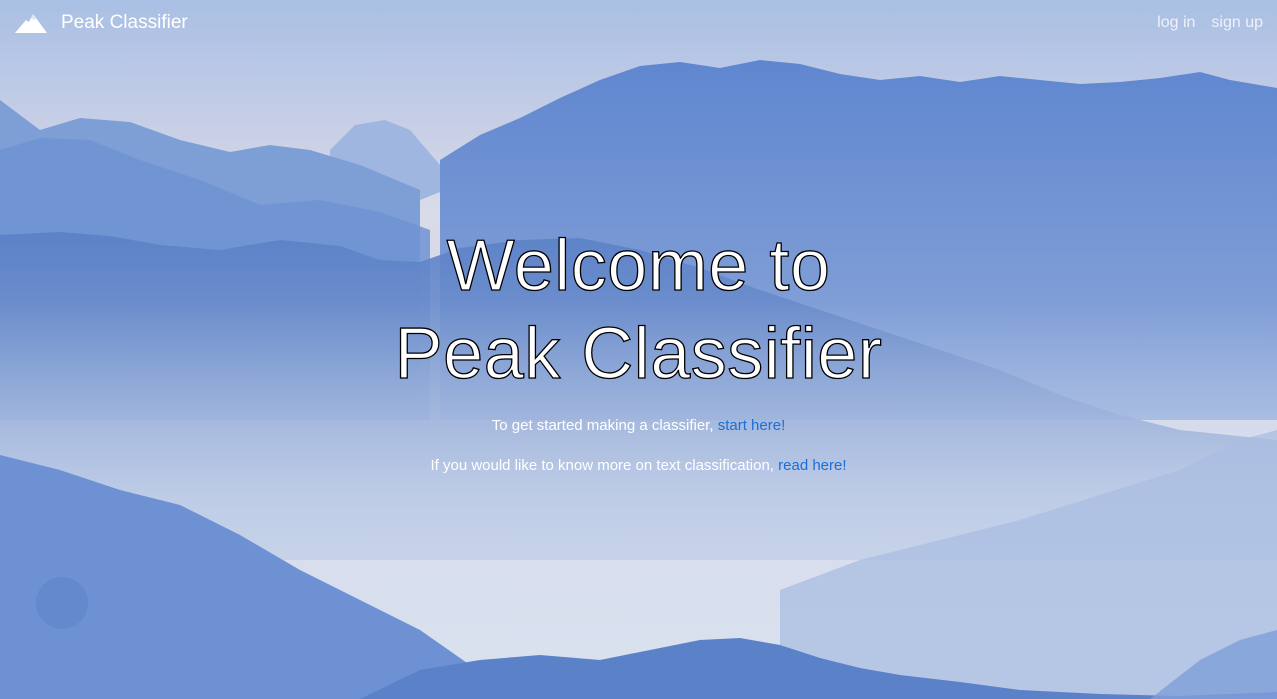  I want to click on brand-link: Peak Classifier, so click(101, 23).